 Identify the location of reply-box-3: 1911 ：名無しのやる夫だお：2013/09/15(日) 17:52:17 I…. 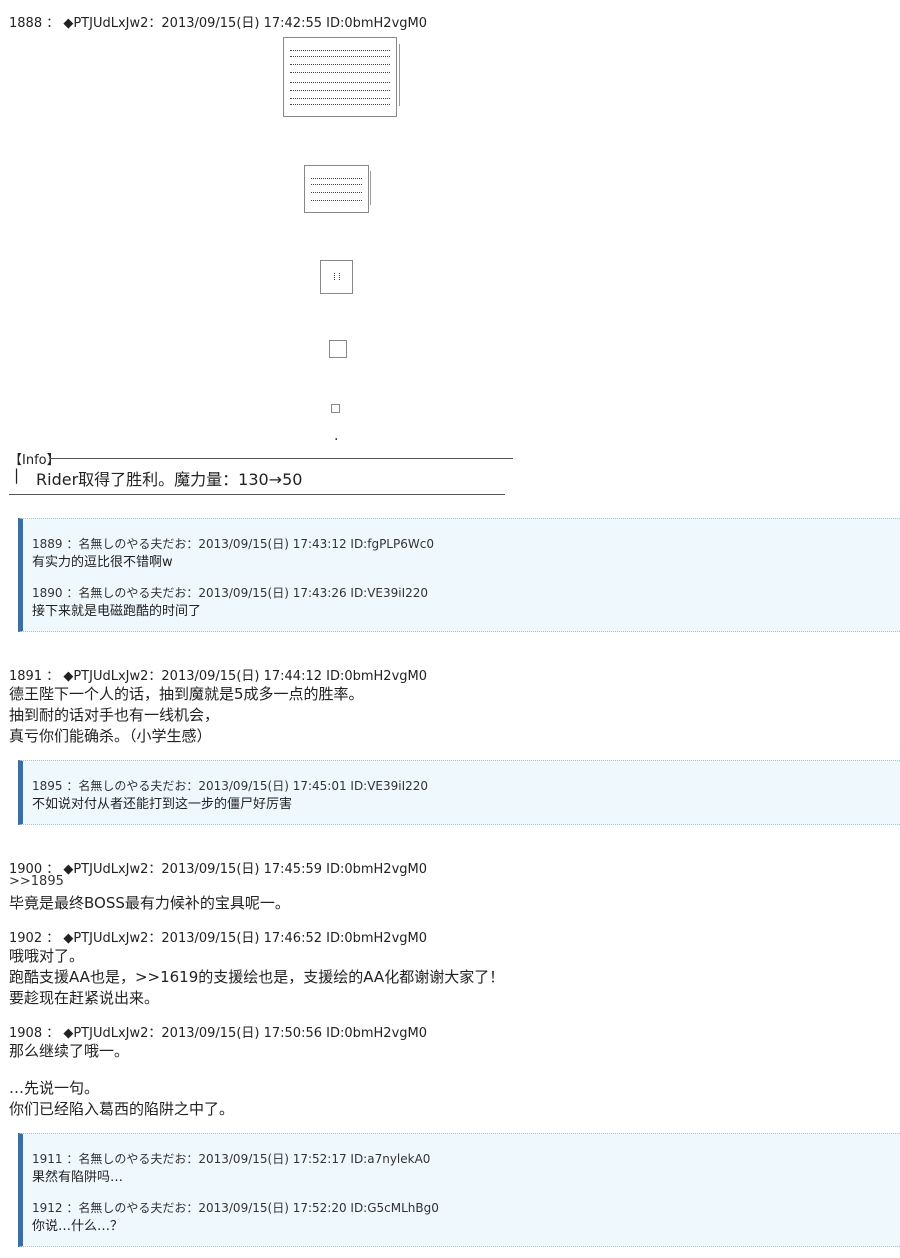
(459, 1190).